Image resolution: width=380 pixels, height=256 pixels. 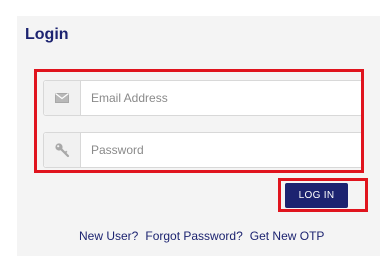 What do you see at coordinates (47, 34) in the screenshot?
I see `page-title: Login` at bounding box center [47, 34].